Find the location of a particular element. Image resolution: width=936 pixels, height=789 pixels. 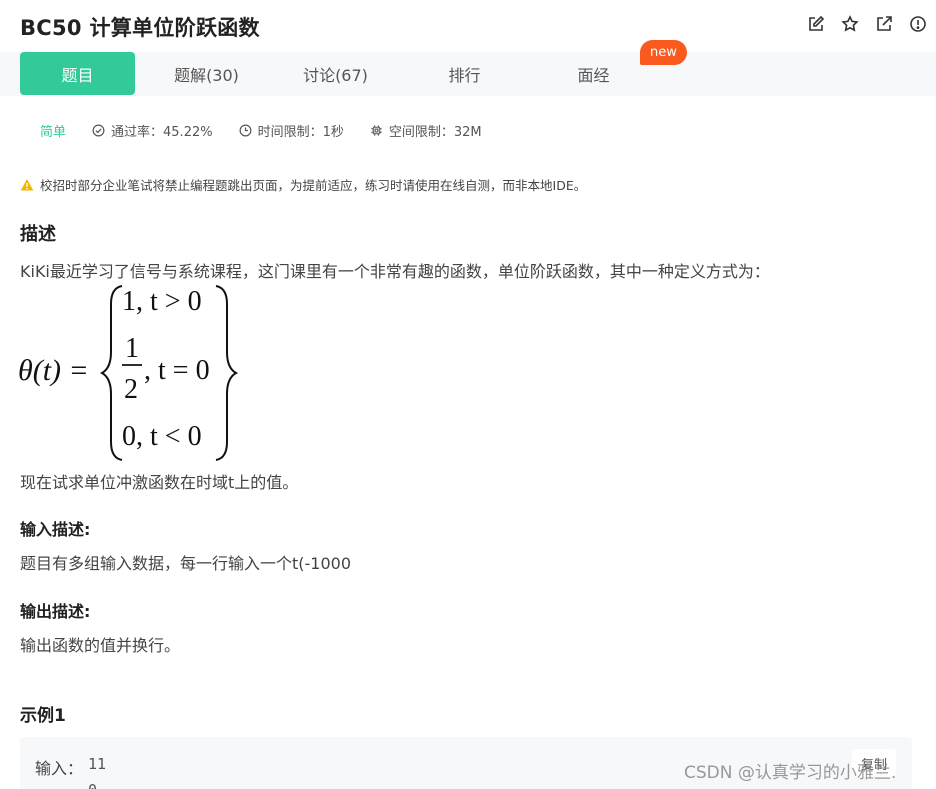

formula-case-1: 1, t > 0 is located at coordinates (162, 301).